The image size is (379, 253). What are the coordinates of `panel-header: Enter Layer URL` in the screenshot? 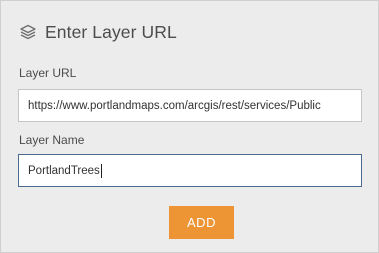 It's located at (98, 32).